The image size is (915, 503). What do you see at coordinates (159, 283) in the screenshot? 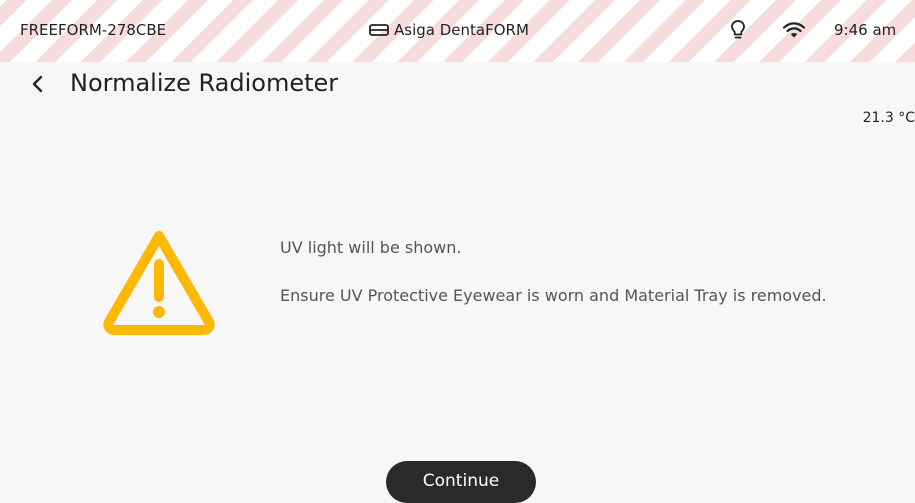
I see `warning-triangle-icon` at bounding box center [159, 283].